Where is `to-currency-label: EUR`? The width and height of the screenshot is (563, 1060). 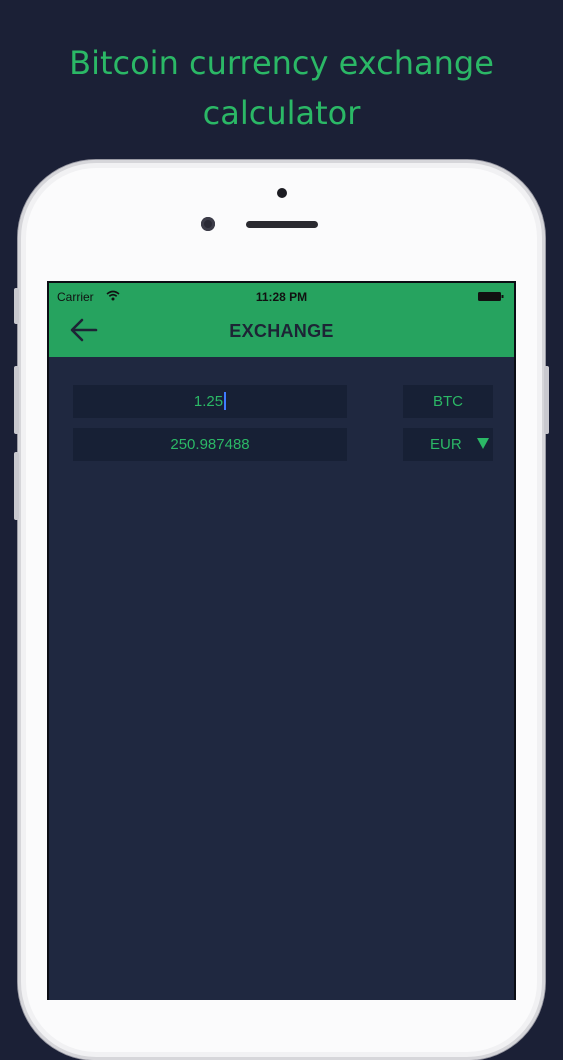
to-currency-label: EUR is located at coordinates (446, 444).